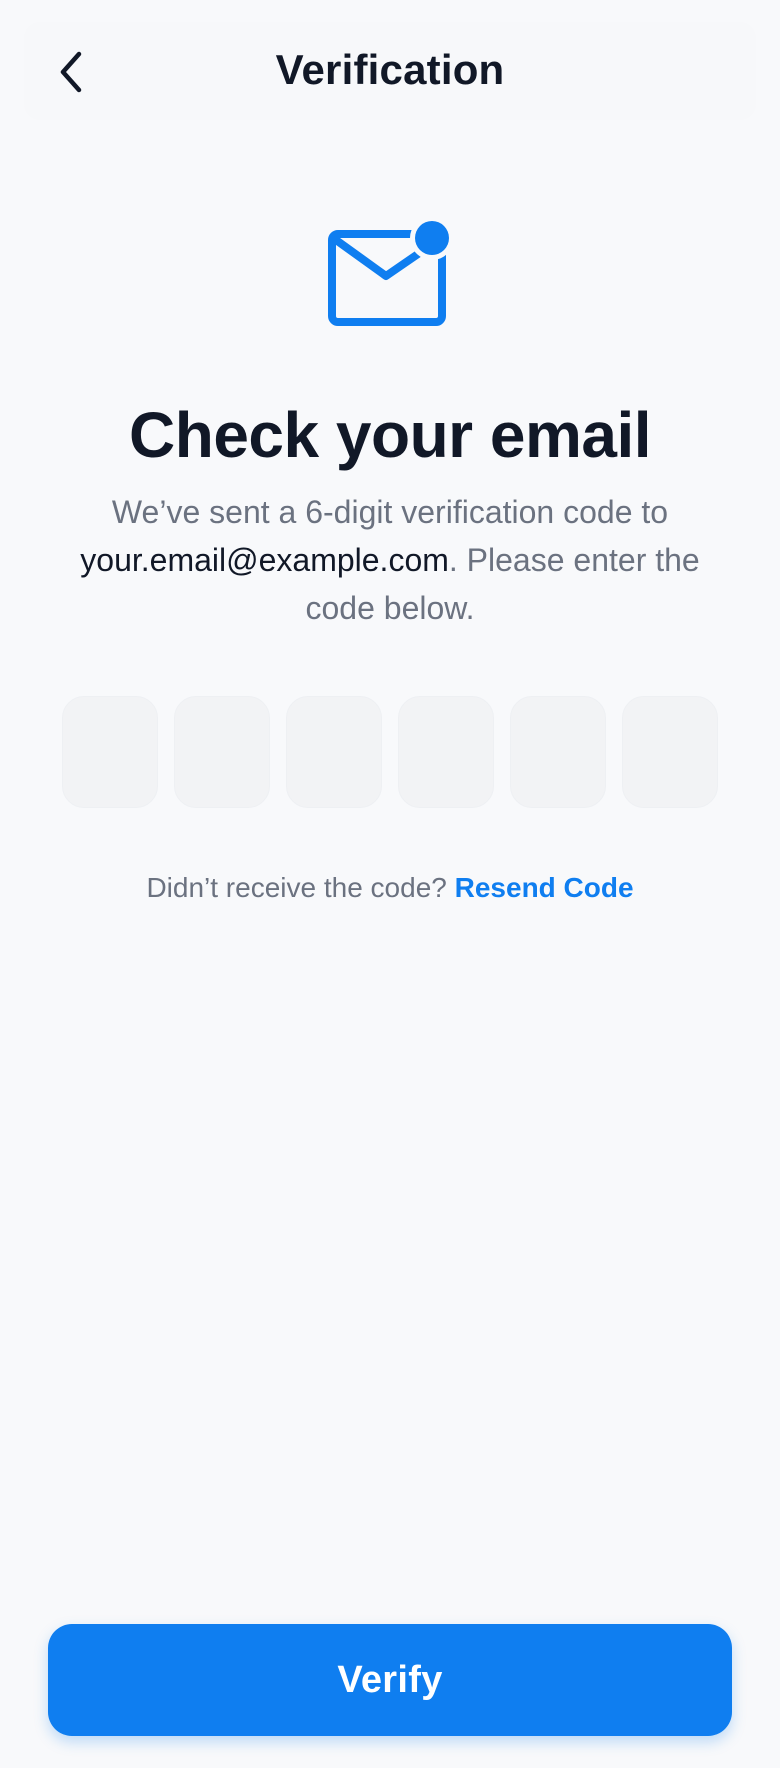  I want to click on resend-code-link: Resend Code, so click(544, 887).